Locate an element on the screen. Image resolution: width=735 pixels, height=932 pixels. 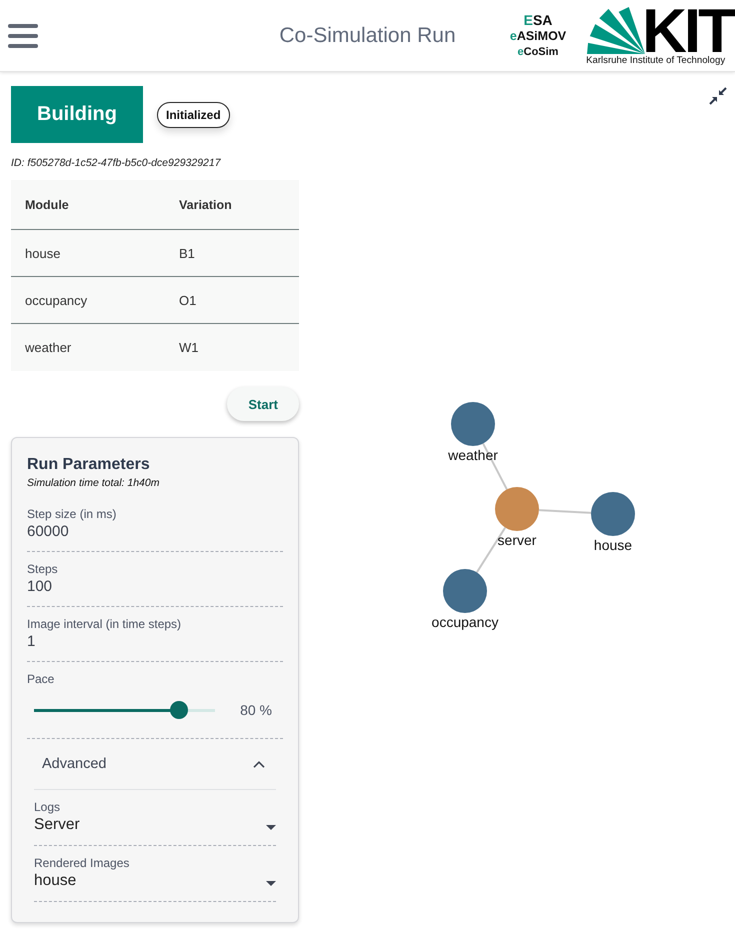
column-header: Module is located at coordinates (95, 205).